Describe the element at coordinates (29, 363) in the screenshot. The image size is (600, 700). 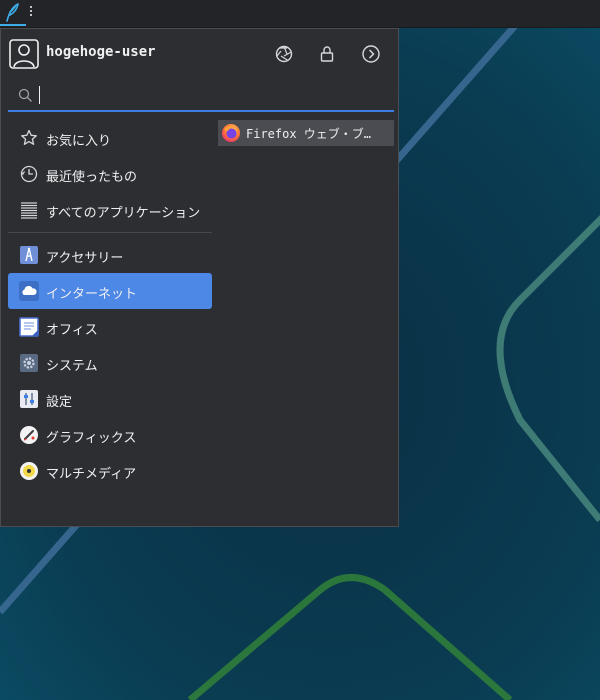
I see `system-gear-icon` at that location.